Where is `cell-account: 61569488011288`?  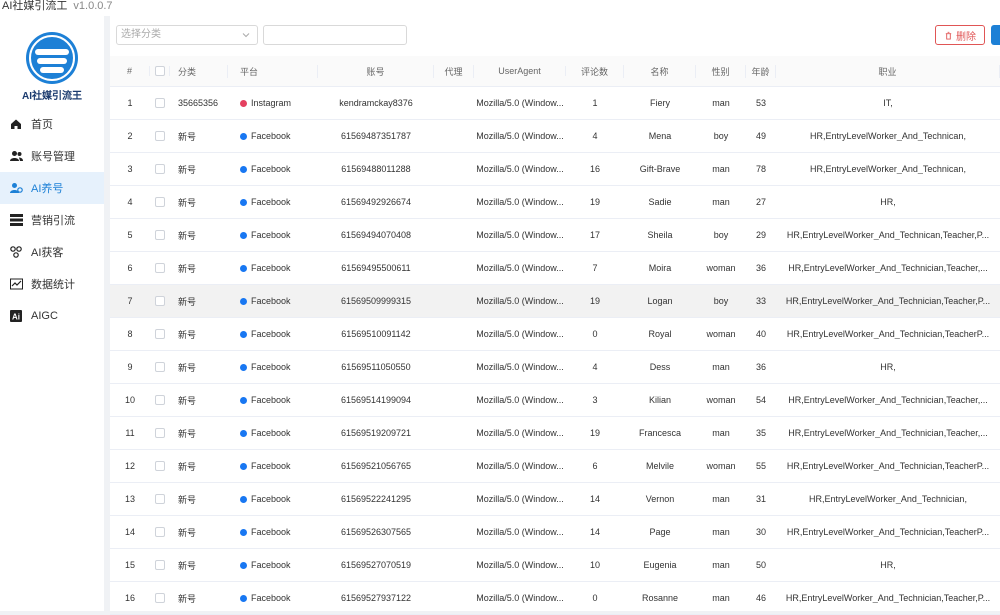 cell-account: 61569488011288 is located at coordinates (376, 169).